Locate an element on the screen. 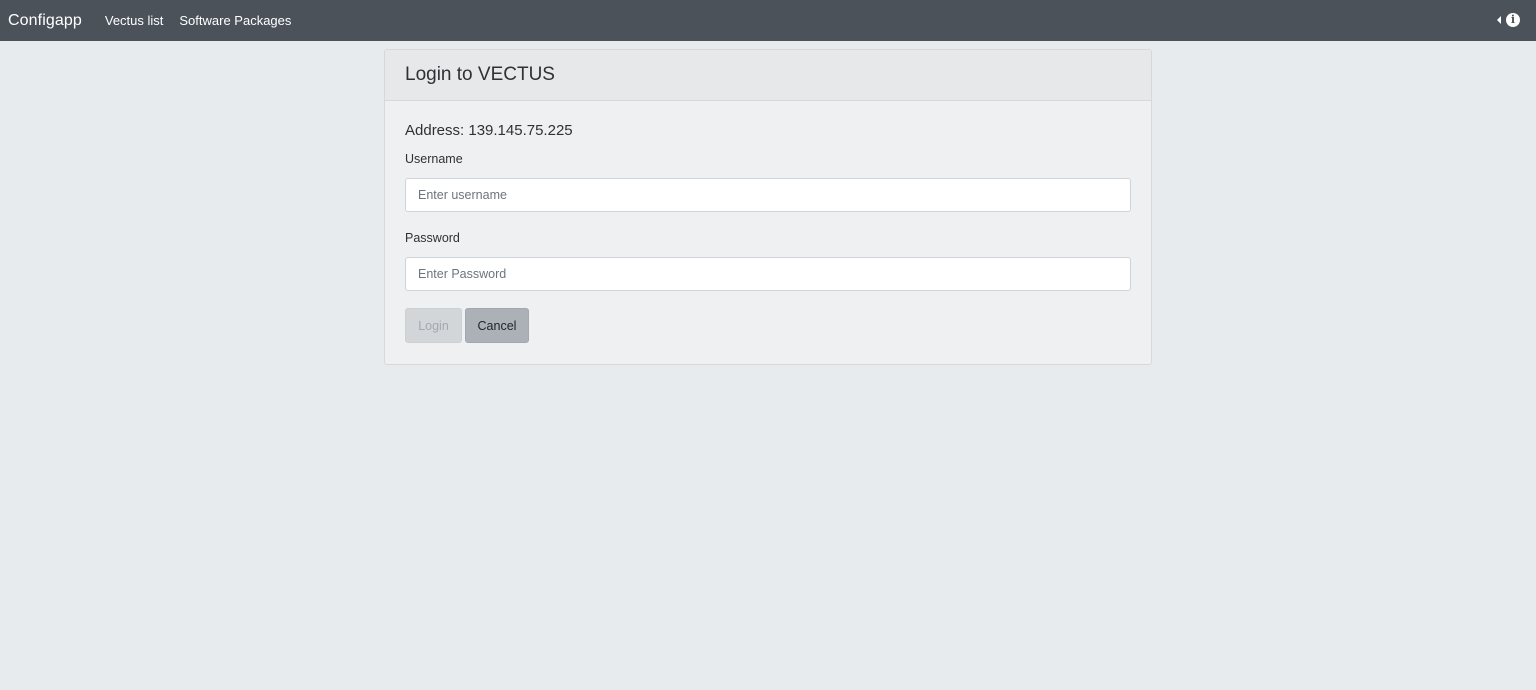 This screenshot has width=1536, height=690. nav-link-software-packages: Software Packages is located at coordinates (235, 20).